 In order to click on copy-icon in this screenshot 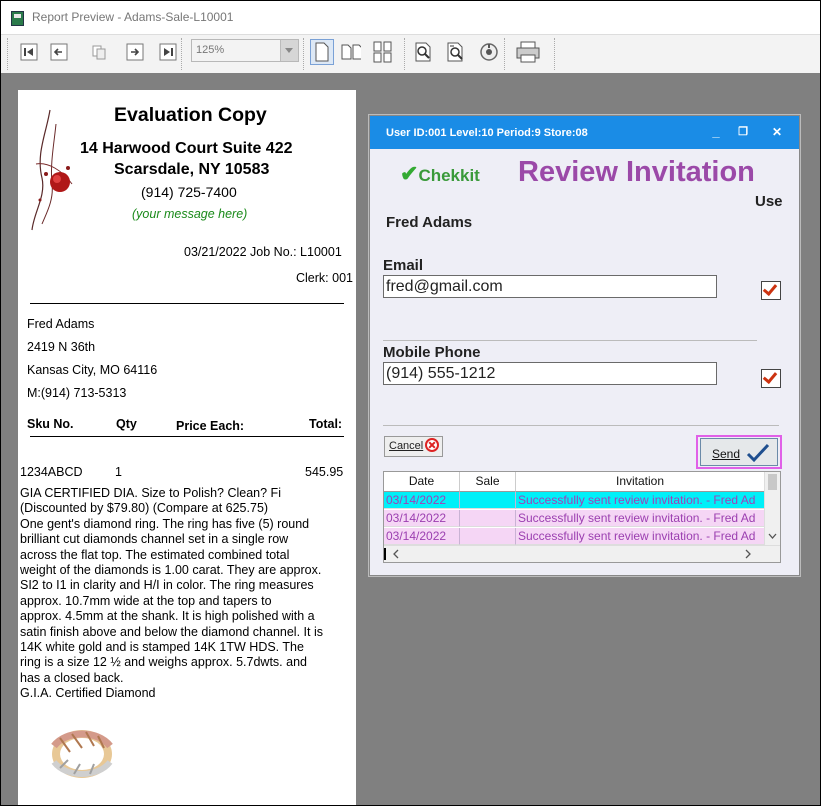, I will do `click(99, 52)`.